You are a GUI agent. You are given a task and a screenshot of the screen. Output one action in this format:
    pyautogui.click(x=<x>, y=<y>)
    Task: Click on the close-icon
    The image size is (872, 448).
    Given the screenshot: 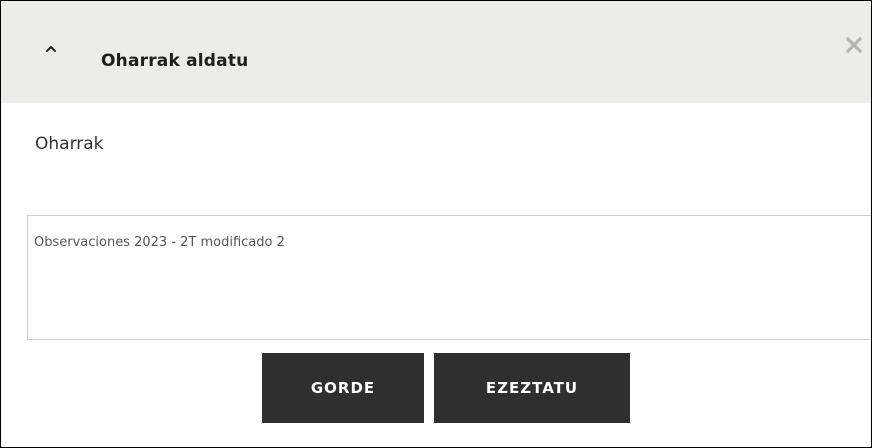 What is the action you would take?
    pyautogui.click(x=854, y=45)
    